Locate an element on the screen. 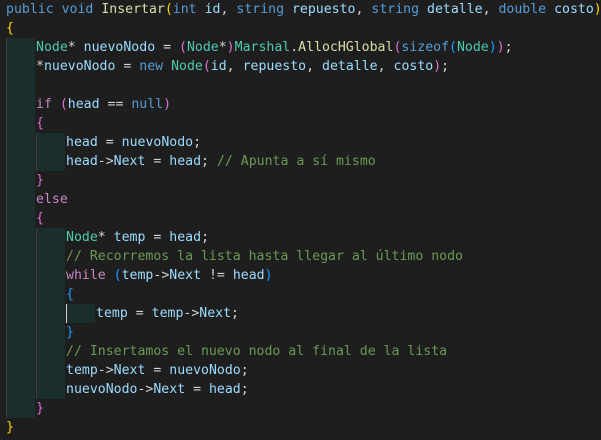 This screenshot has width=601, height=440. if-brace-open: { is located at coordinates (40, 123).